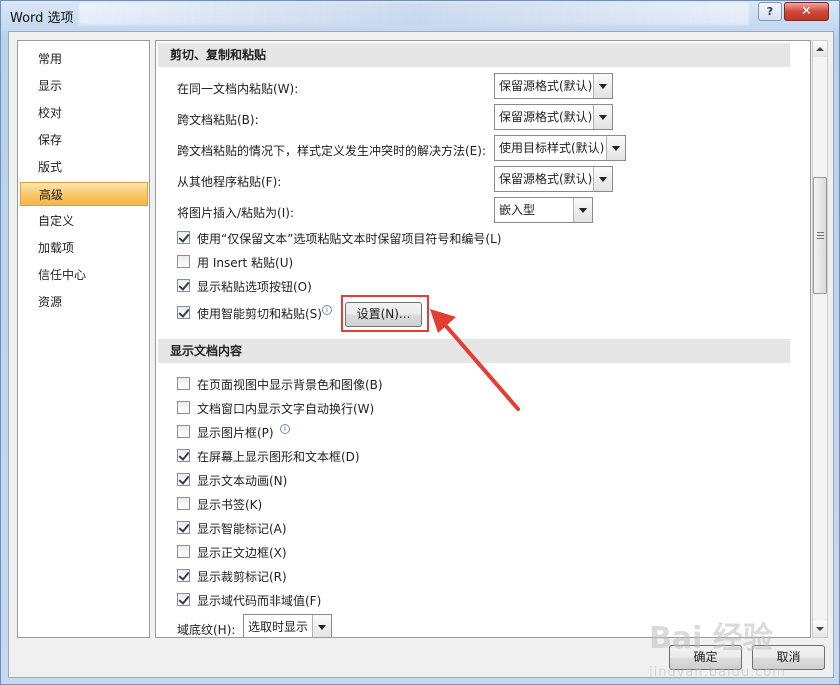  What do you see at coordinates (229, 182) in the screenshot?
I see `paste-option-label: 从其他程序粘贴(F):` at bounding box center [229, 182].